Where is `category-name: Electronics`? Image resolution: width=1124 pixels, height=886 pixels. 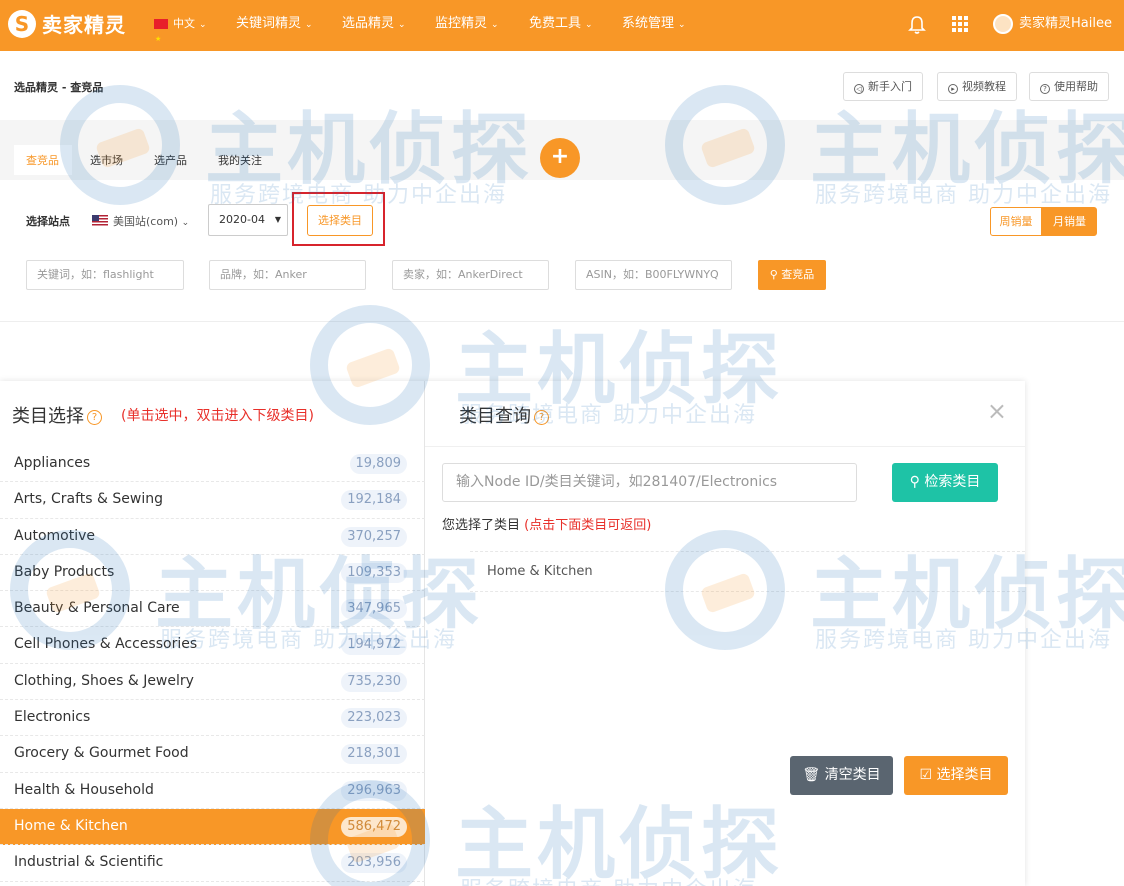 category-name: Electronics is located at coordinates (52, 717).